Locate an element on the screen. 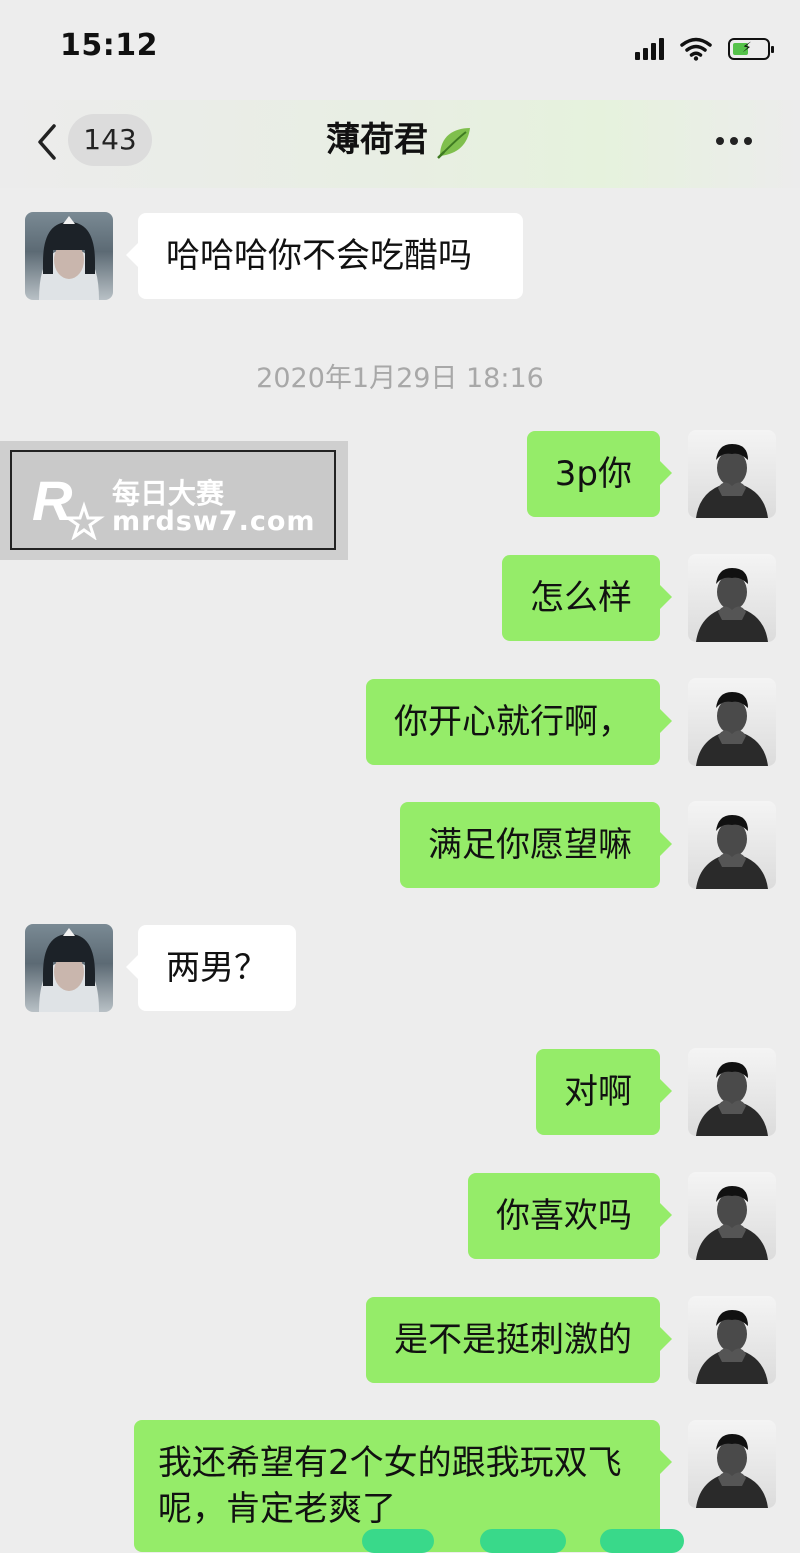 This screenshot has height=1553, width=800. message-bubble: 满足你愿望嘛 is located at coordinates (536, 845).